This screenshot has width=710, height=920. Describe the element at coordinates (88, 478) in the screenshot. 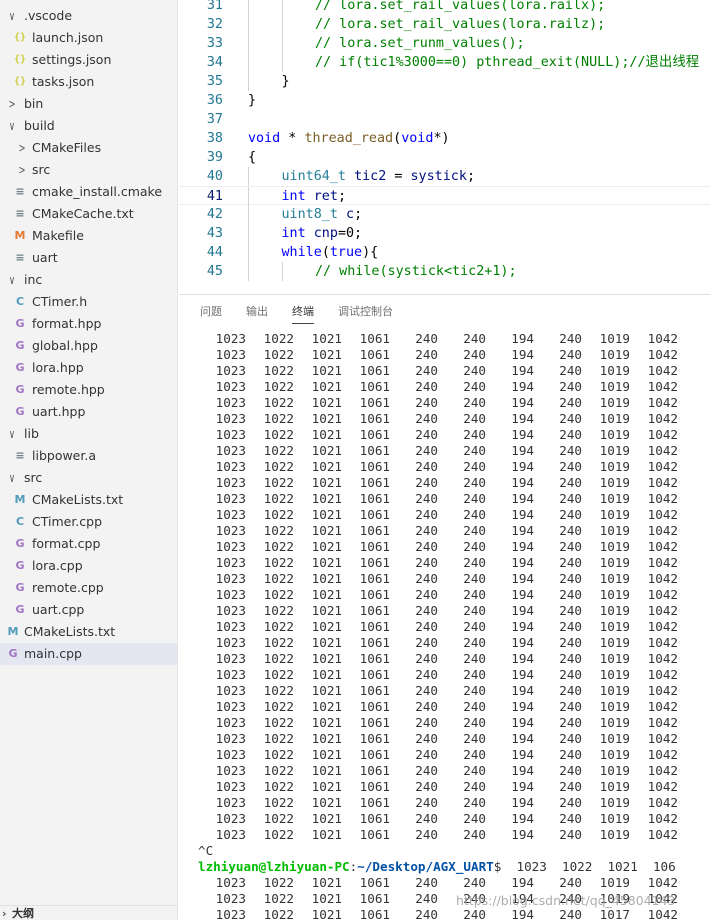

I see `folder-item: ∨ src` at that location.